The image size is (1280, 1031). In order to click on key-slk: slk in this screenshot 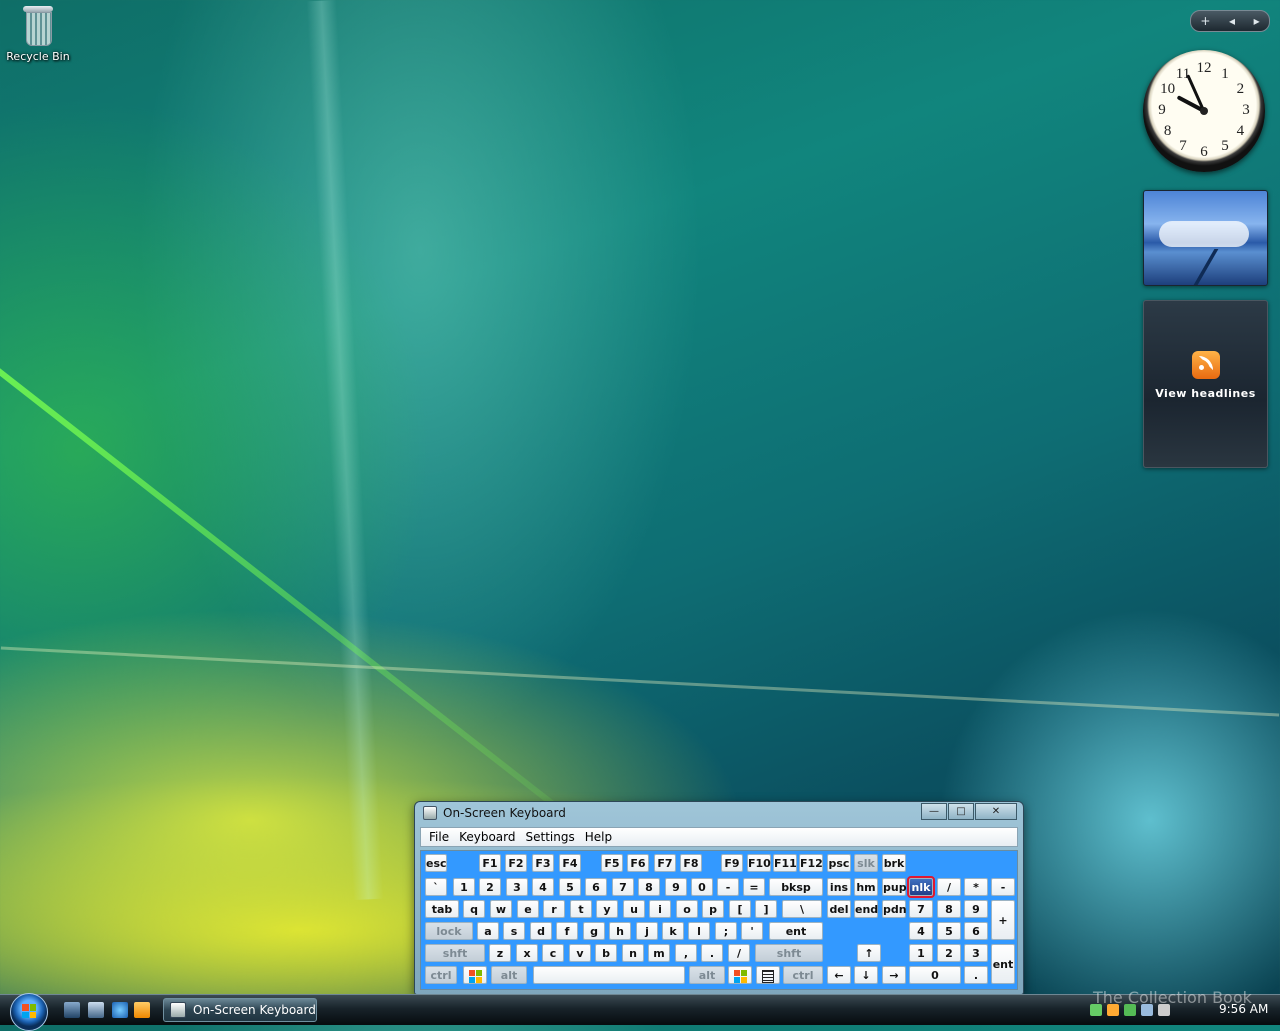, I will do `click(866, 863)`.